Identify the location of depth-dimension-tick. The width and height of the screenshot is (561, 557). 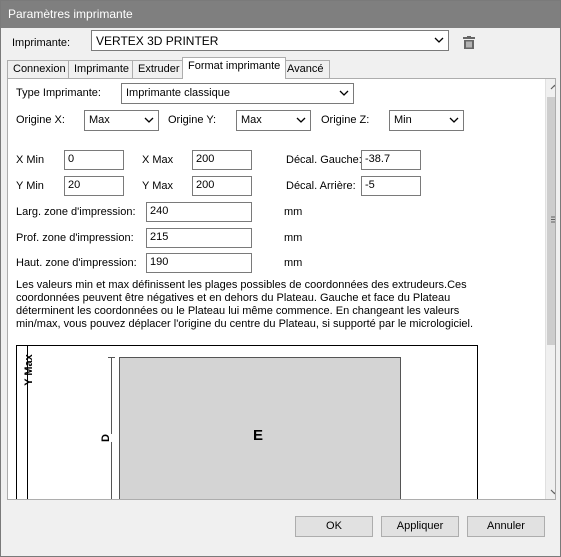
(111, 357).